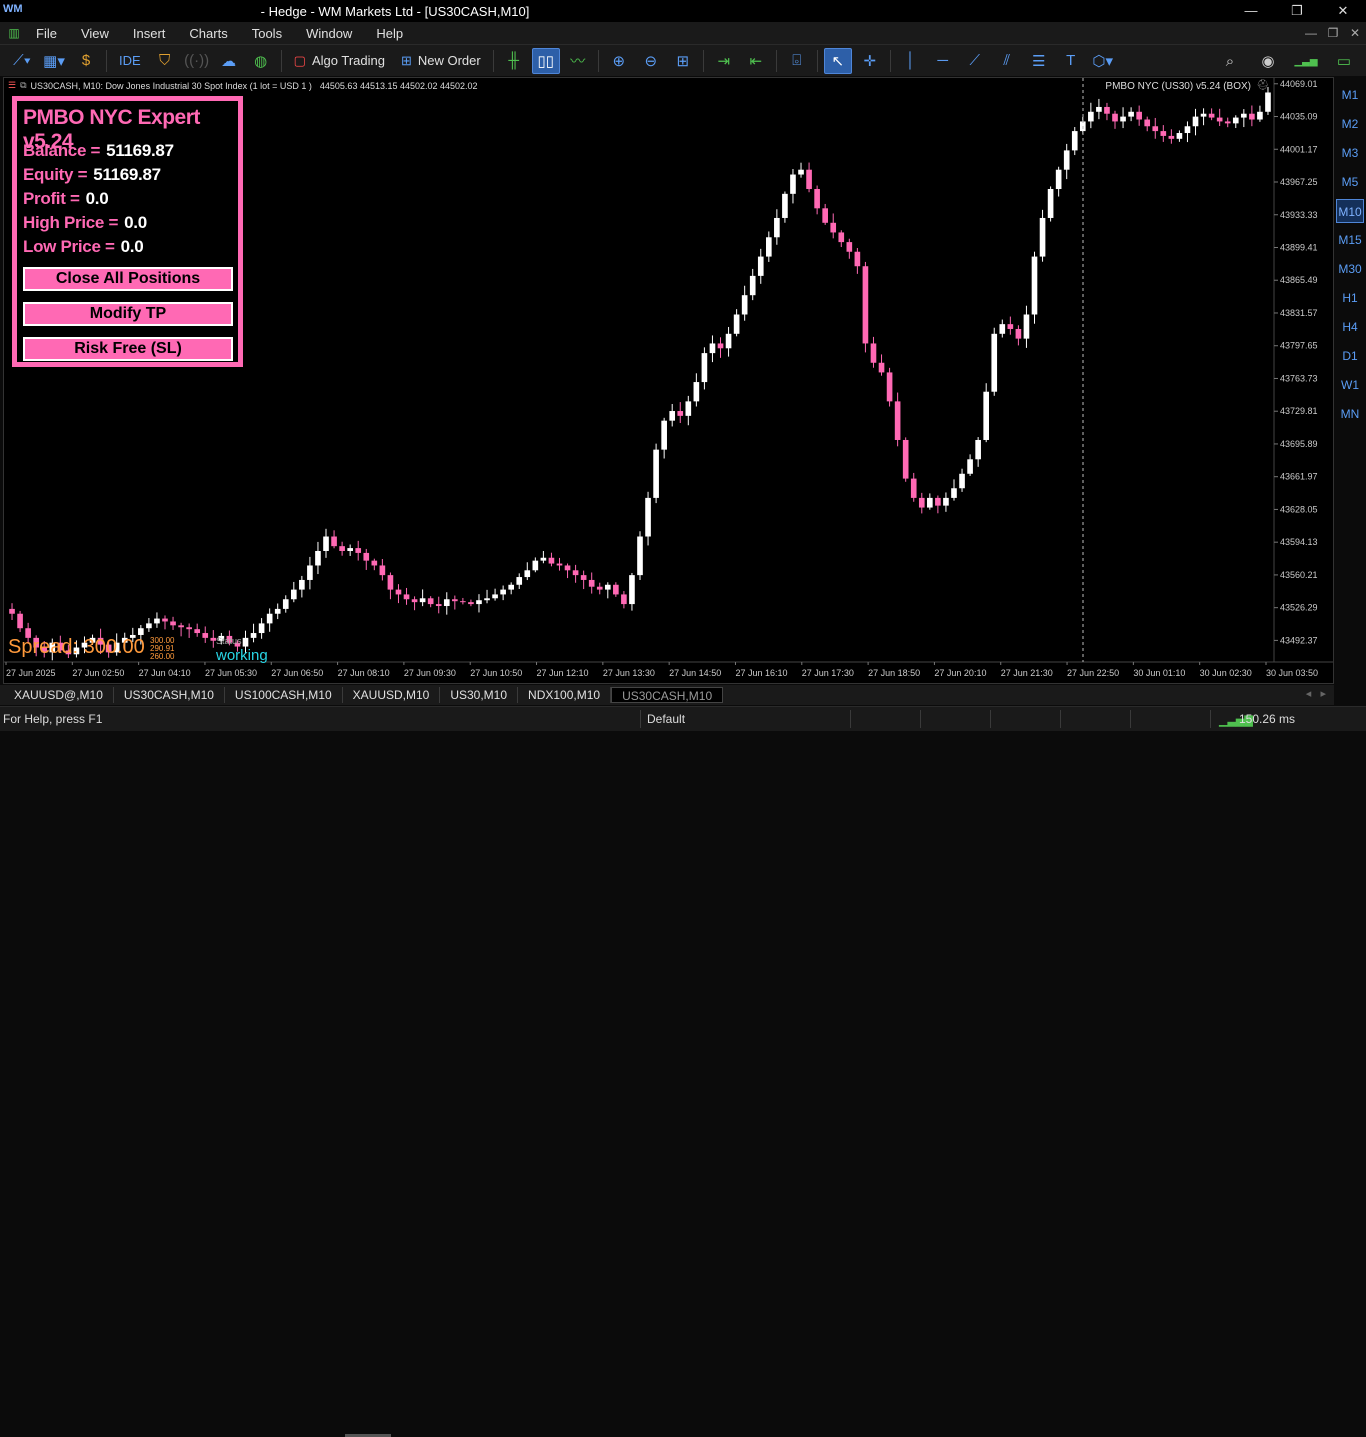  I want to click on menu-view: View, so click(95, 33).